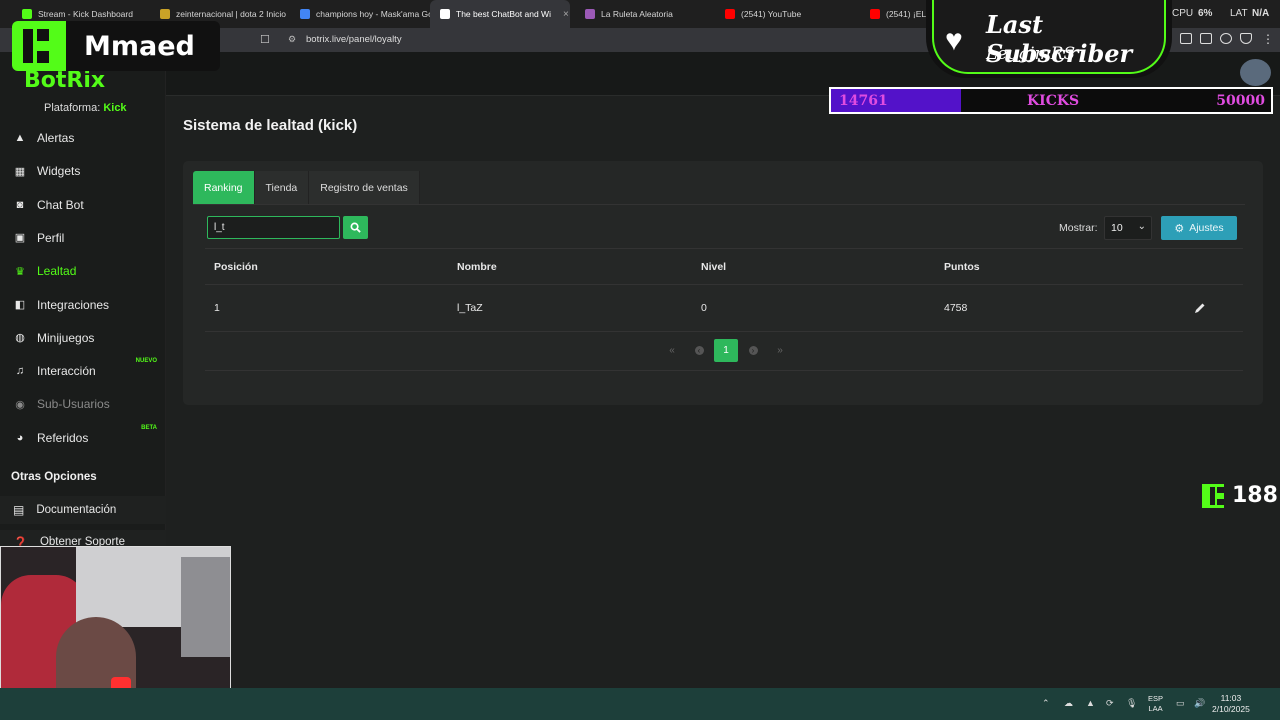  I want to click on viewer-count: 188, so click(1255, 495).